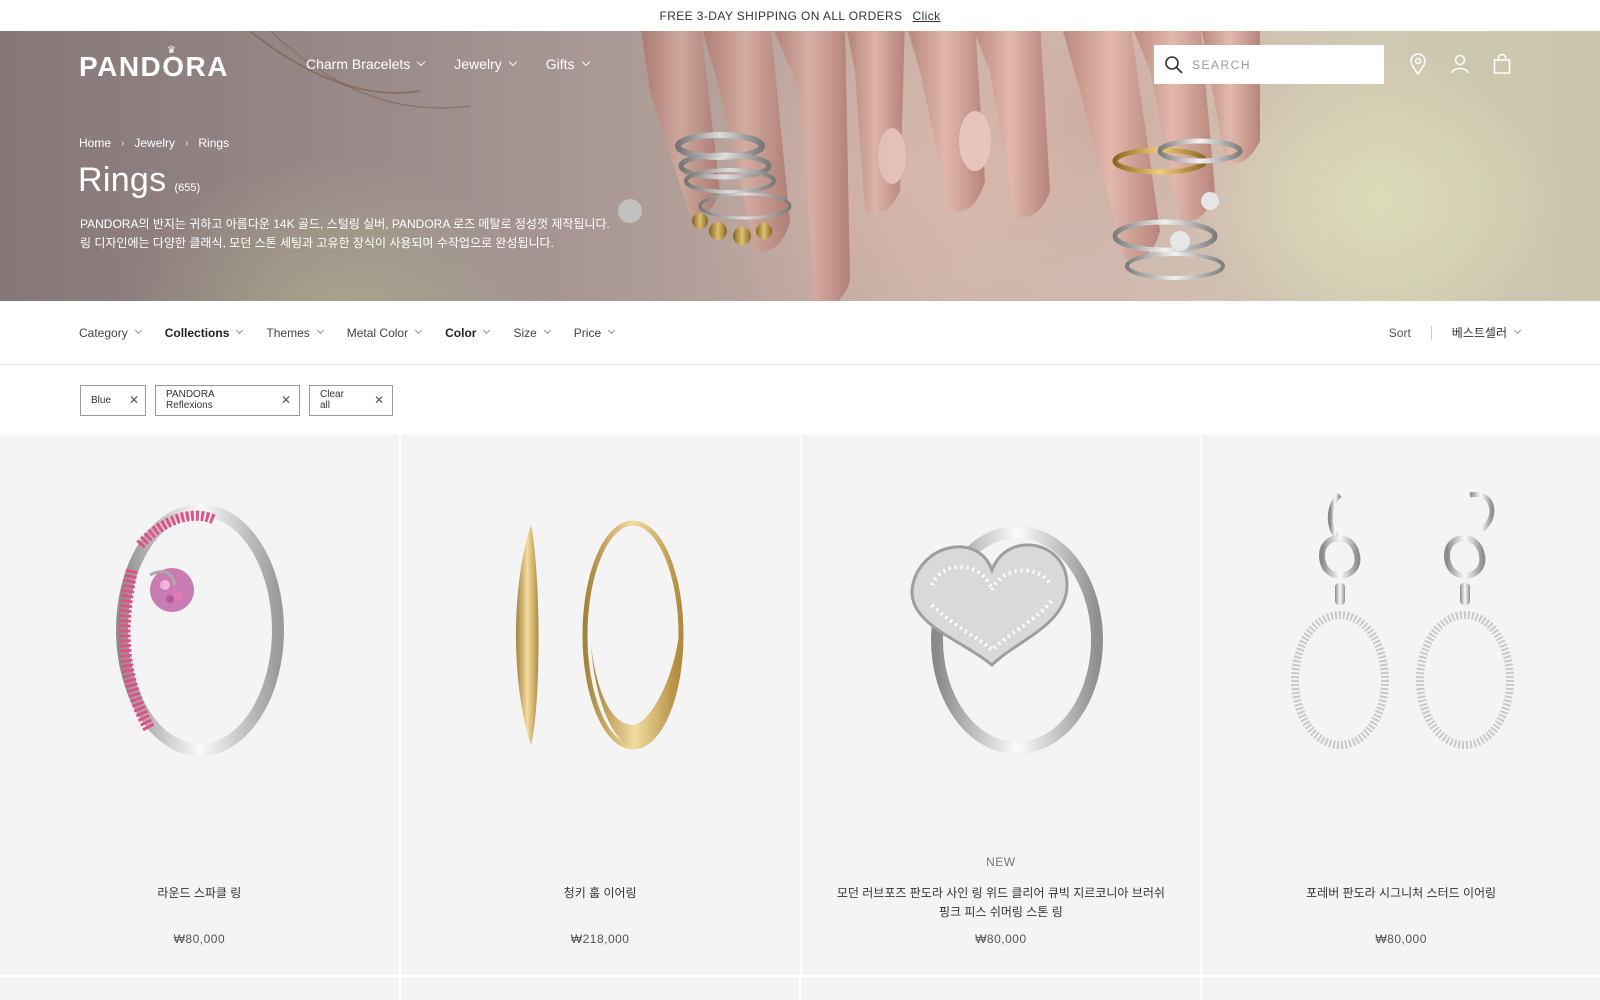  I want to click on next-product-row, so click(800, 988).